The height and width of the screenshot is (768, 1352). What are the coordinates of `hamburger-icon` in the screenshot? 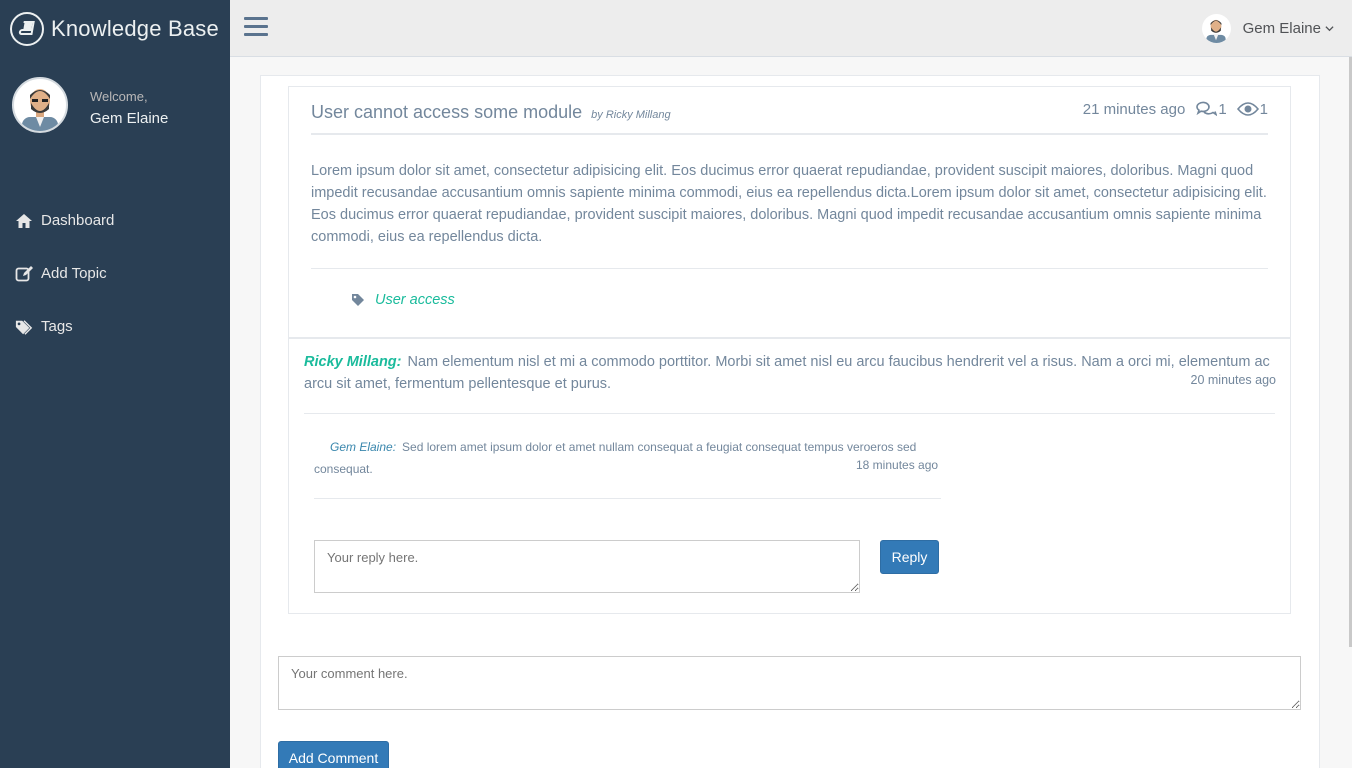 It's located at (256, 28).